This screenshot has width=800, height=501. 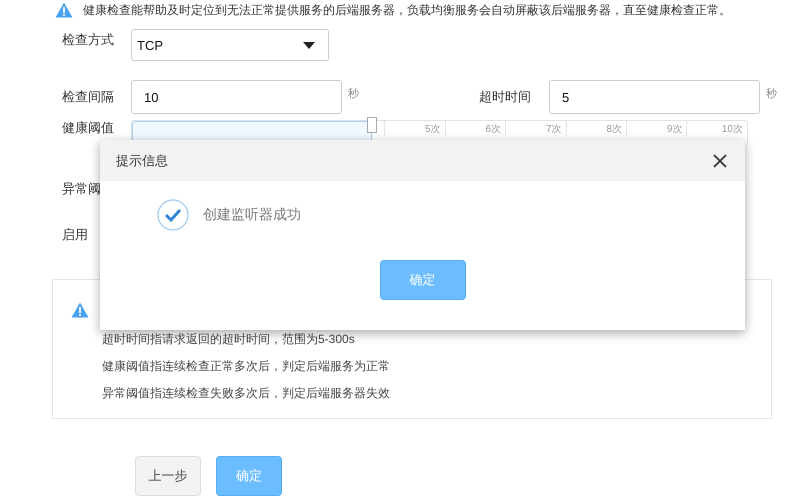 I want to click on field-label: 异常阈, so click(x=82, y=189).